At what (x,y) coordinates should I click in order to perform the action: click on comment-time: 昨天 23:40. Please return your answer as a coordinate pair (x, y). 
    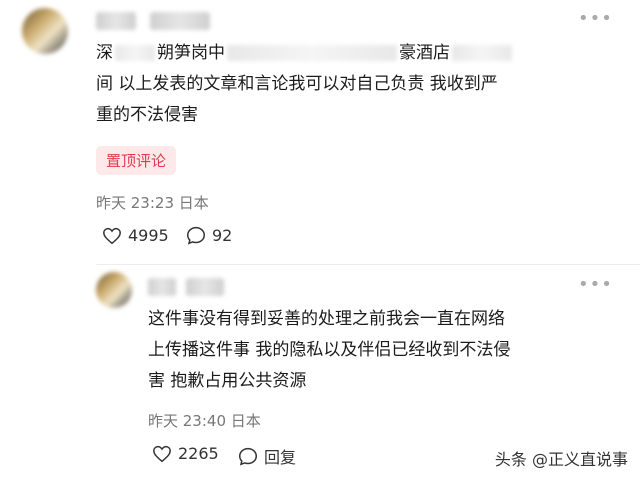
    Looking at the image, I should click on (187, 421).